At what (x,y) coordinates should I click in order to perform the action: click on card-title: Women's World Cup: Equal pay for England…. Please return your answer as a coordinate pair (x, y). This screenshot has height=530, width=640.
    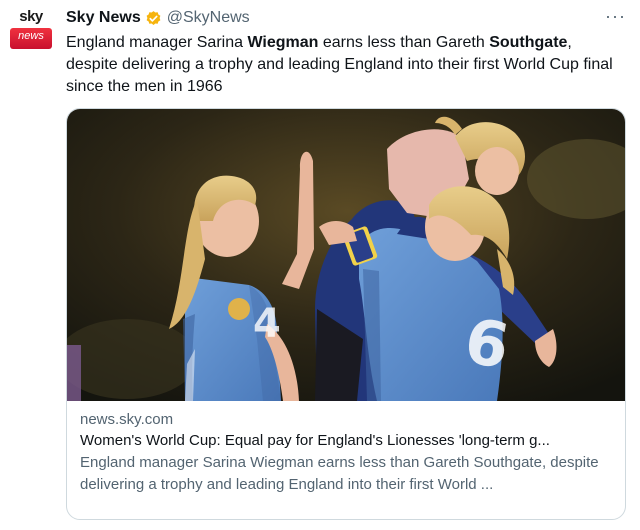
    Looking at the image, I should click on (315, 440).